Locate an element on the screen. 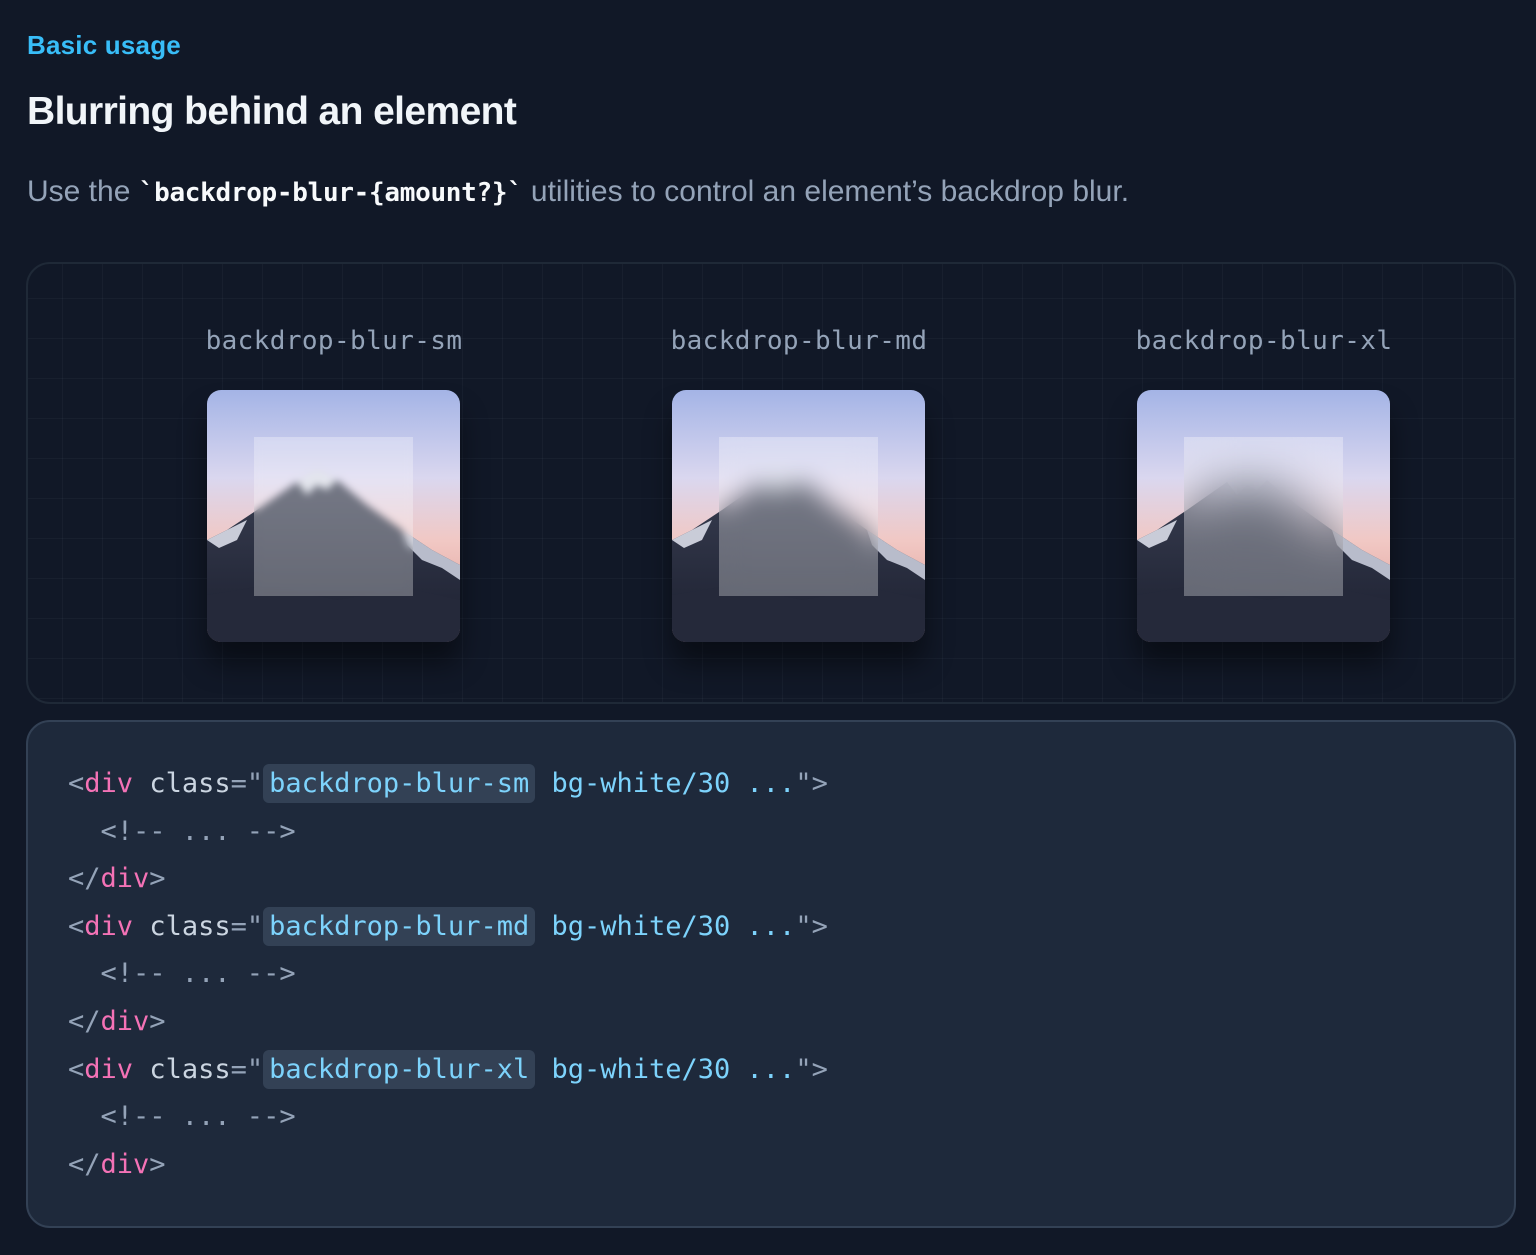  demo-item-md: backdrop-blur-md is located at coordinates (799, 483).